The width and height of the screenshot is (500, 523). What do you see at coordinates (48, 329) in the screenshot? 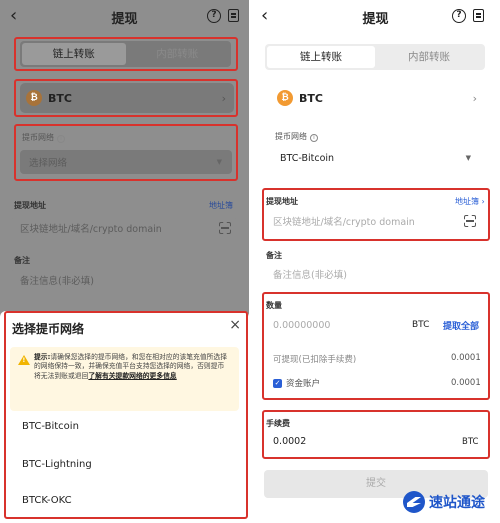
I see `sheet-title: 选择提币网络` at bounding box center [48, 329].